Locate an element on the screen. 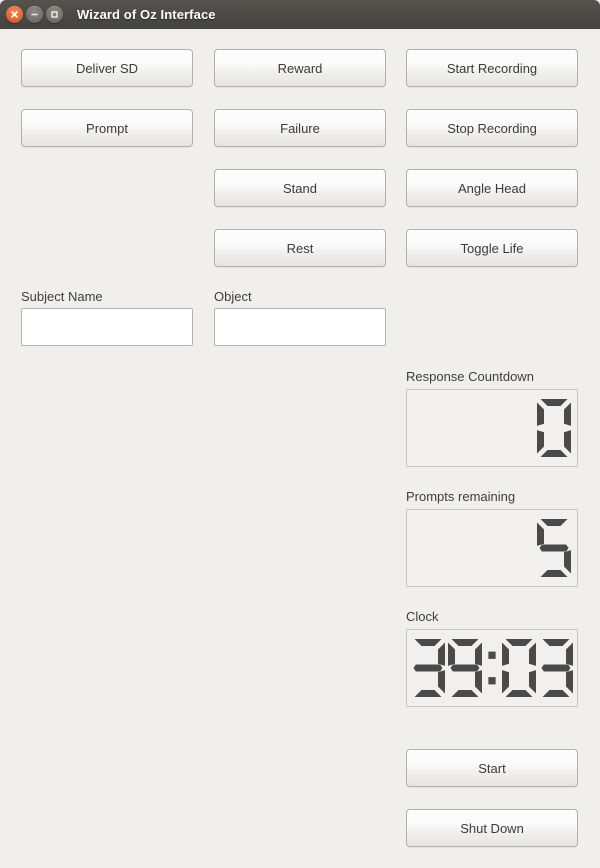 Image resolution: width=600 pixels, height=868 pixels. maximize-icon is located at coordinates (54, 14).